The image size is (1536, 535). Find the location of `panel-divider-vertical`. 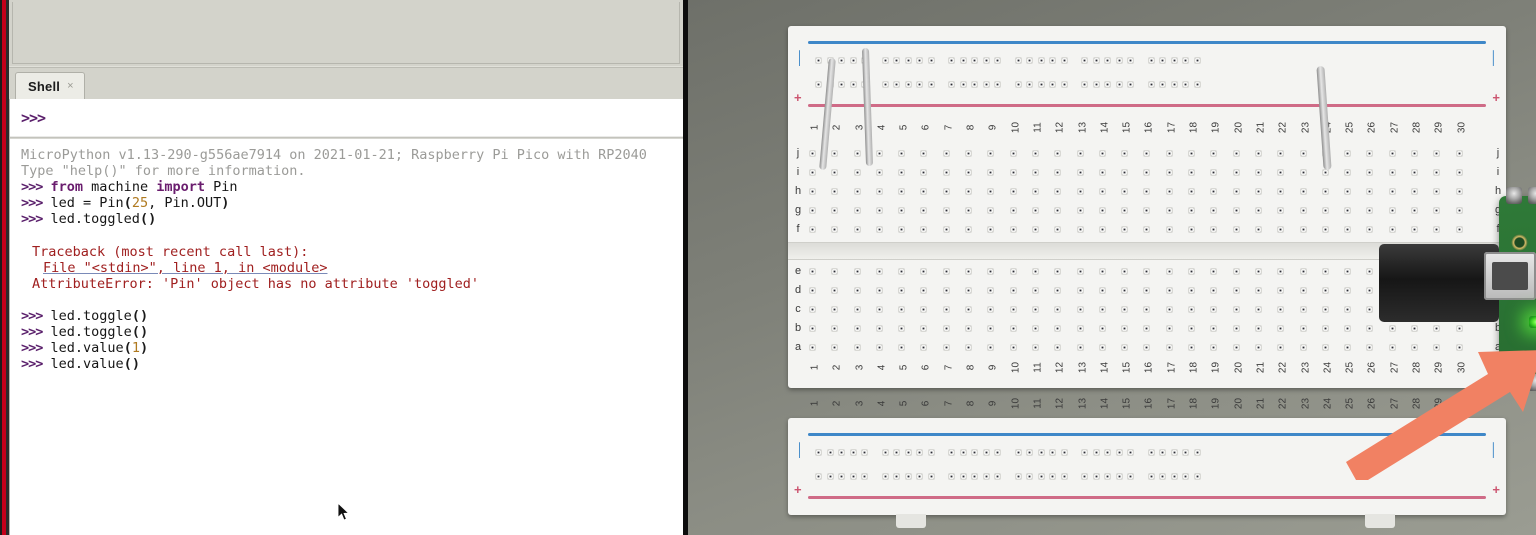

panel-divider-vertical is located at coordinates (685, 267).